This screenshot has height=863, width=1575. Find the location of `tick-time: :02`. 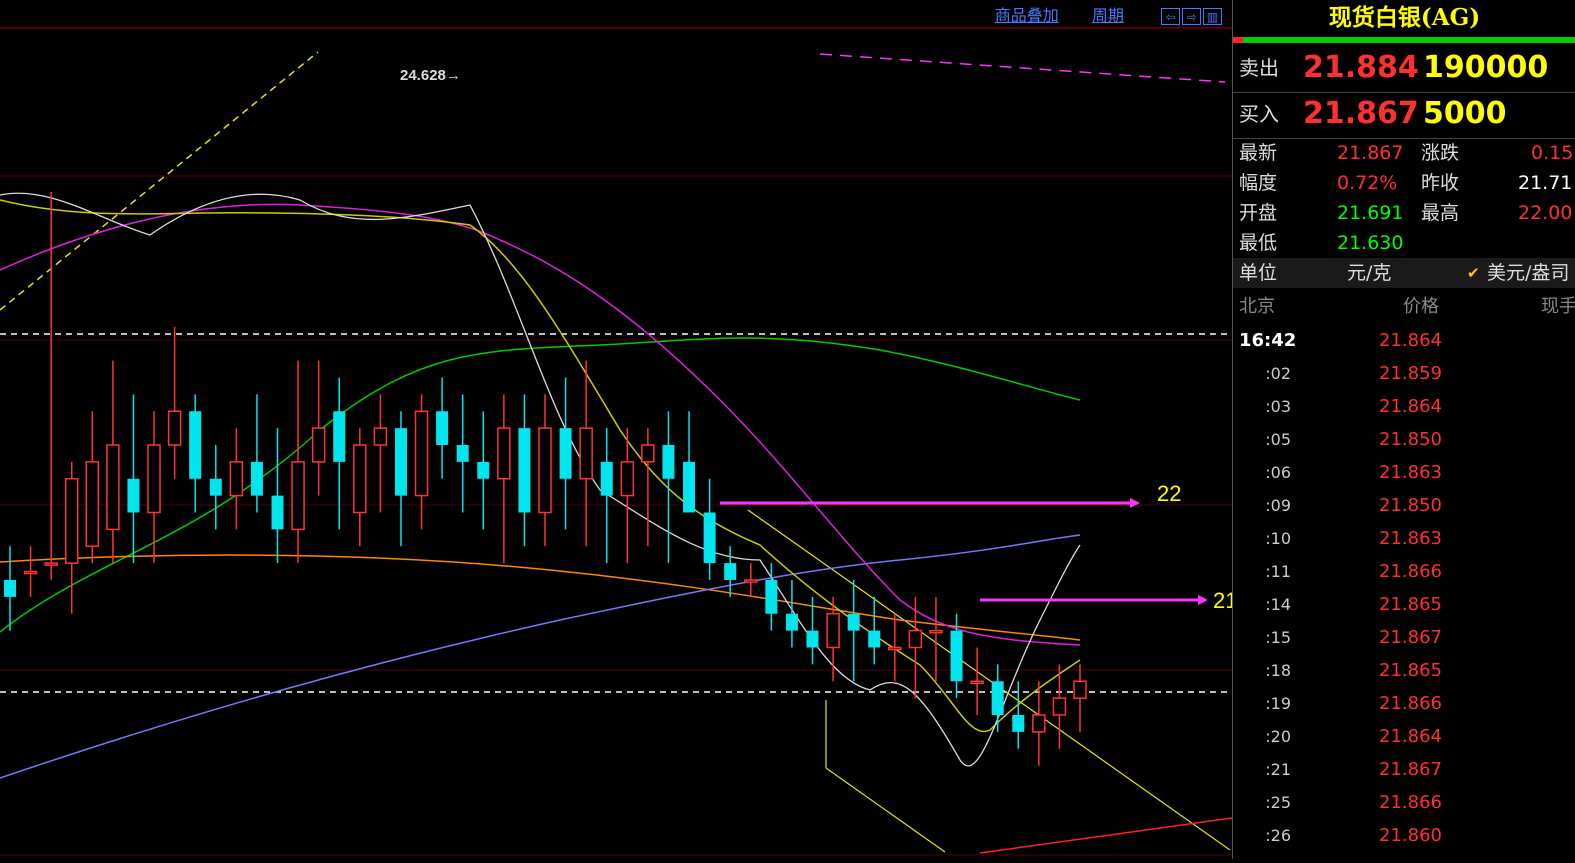

tick-time: :02 is located at coordinates (1278, 373).